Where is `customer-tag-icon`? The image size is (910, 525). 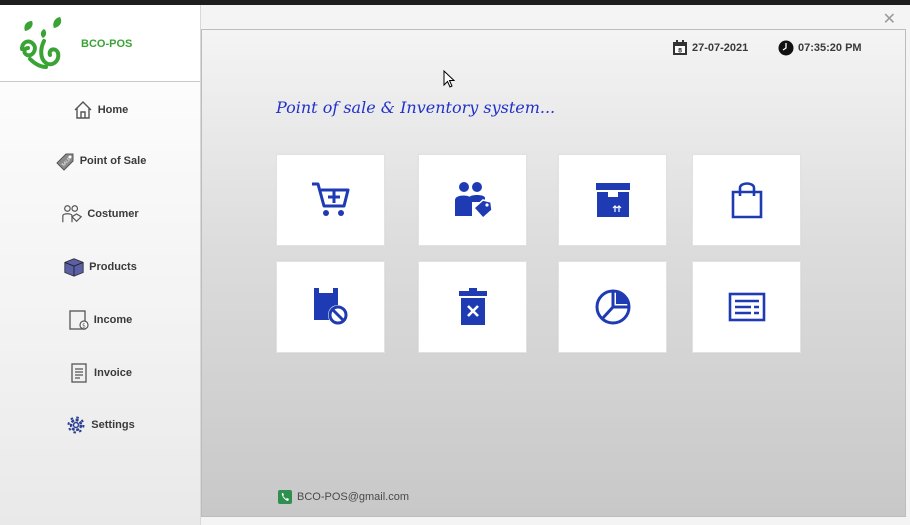
customer-tag-icon is located at coordinates (473, 201).